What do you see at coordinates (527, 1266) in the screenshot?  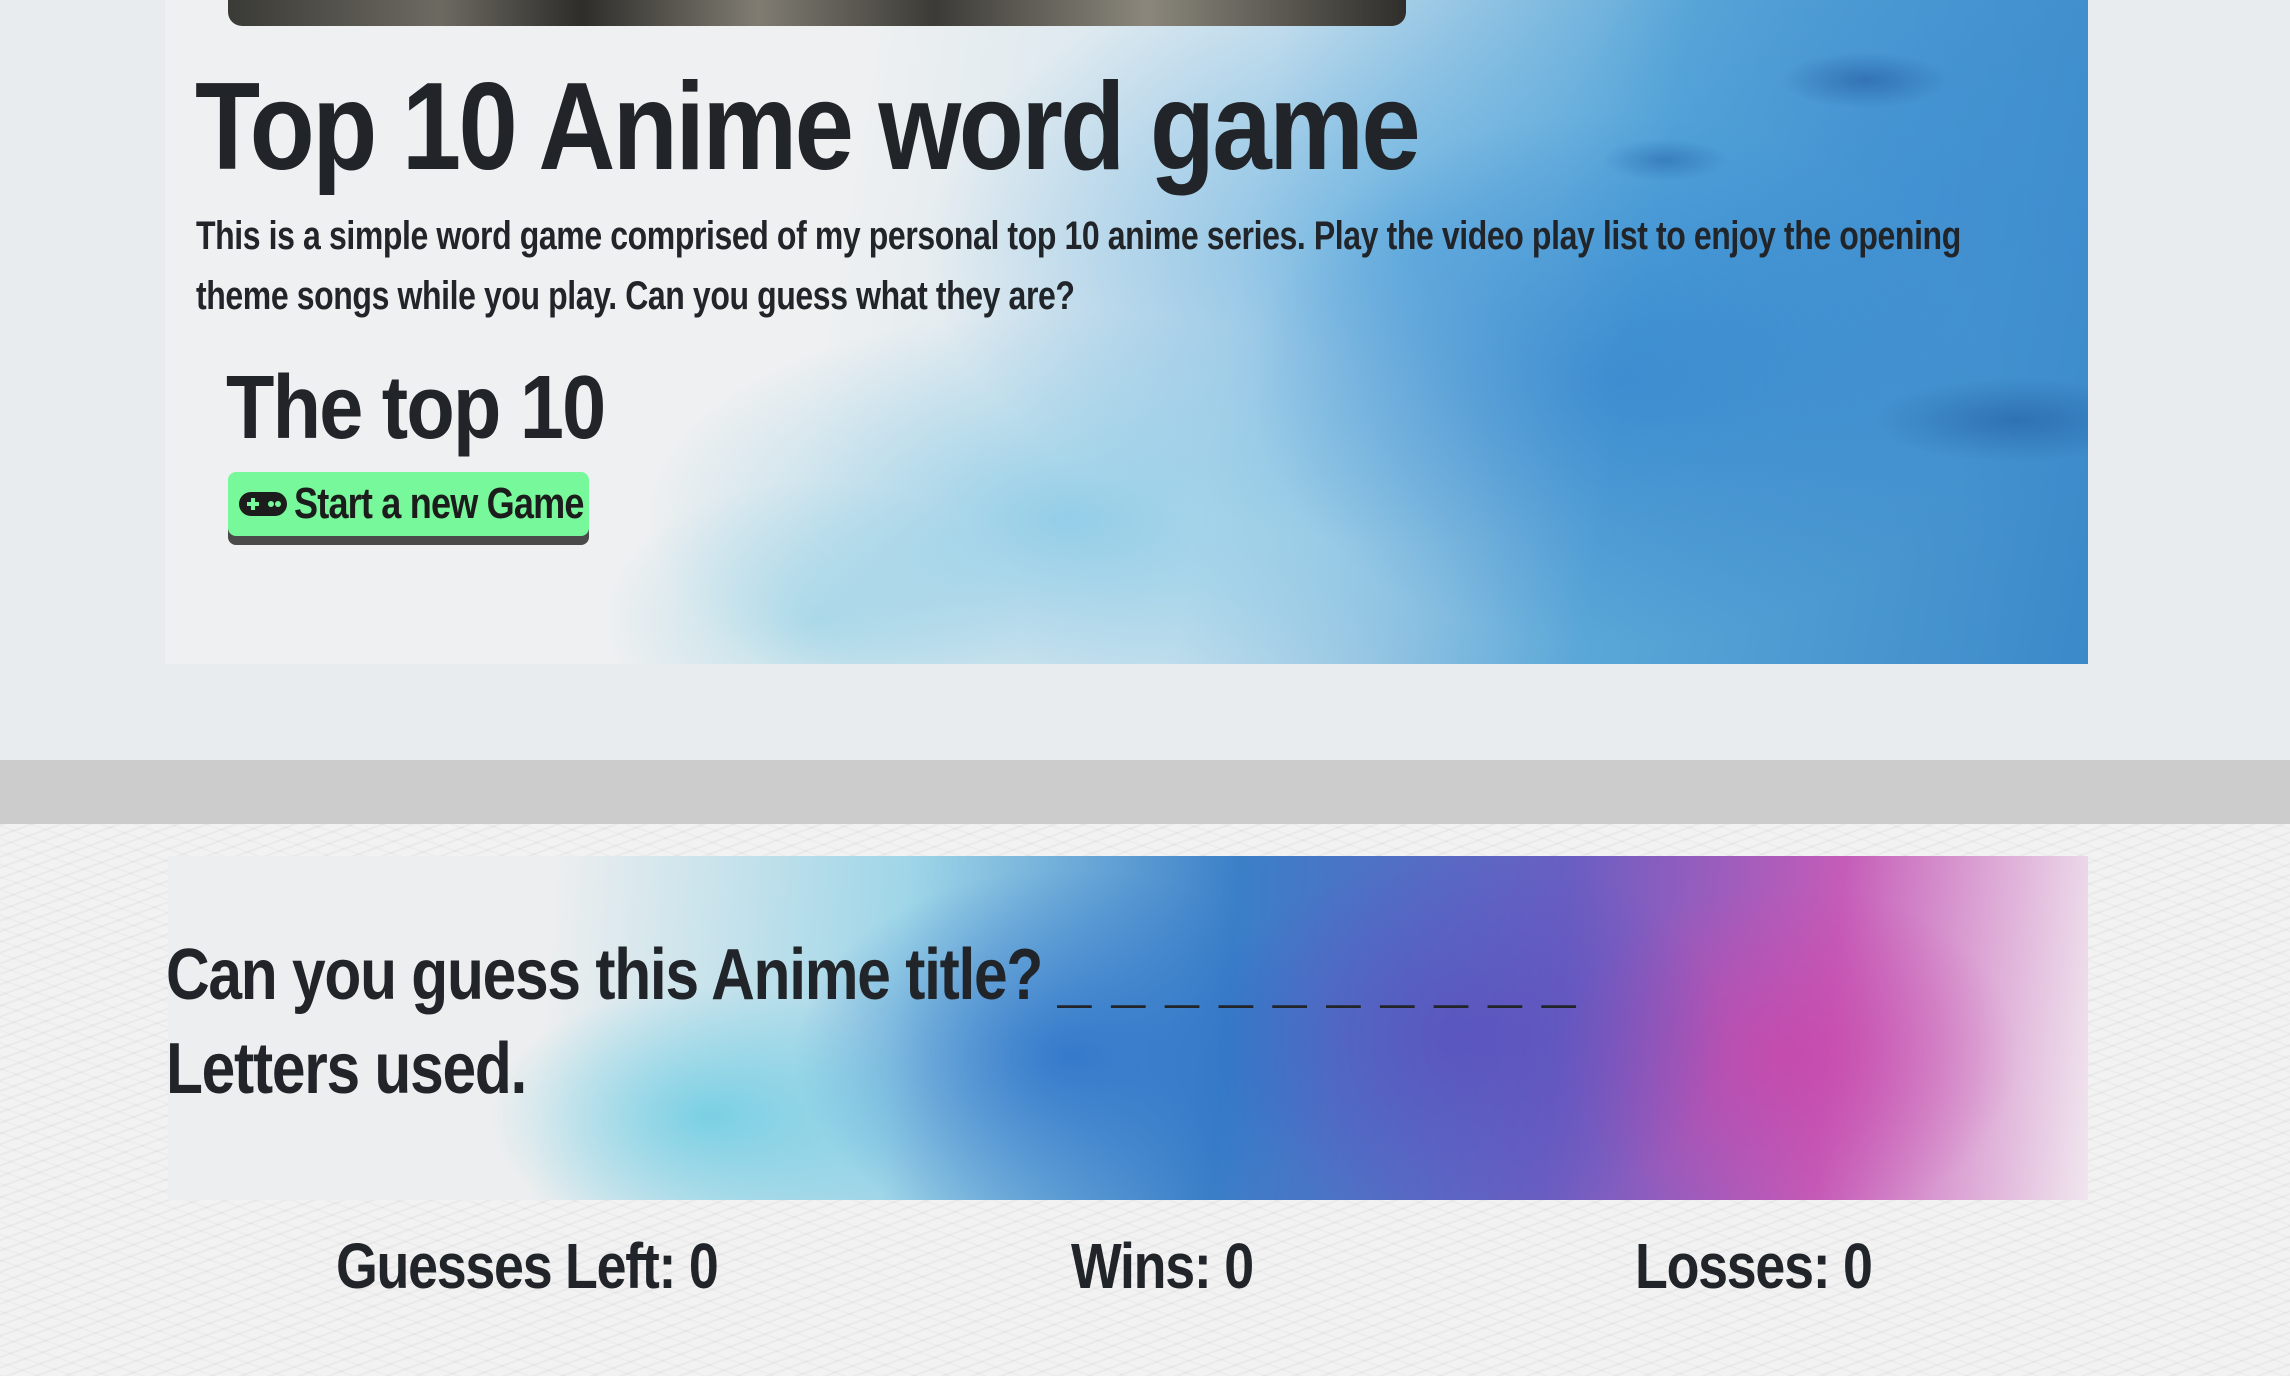 I see `guesses-left-counter: Guesses Left: 0` at bounding box center [527, 1266].